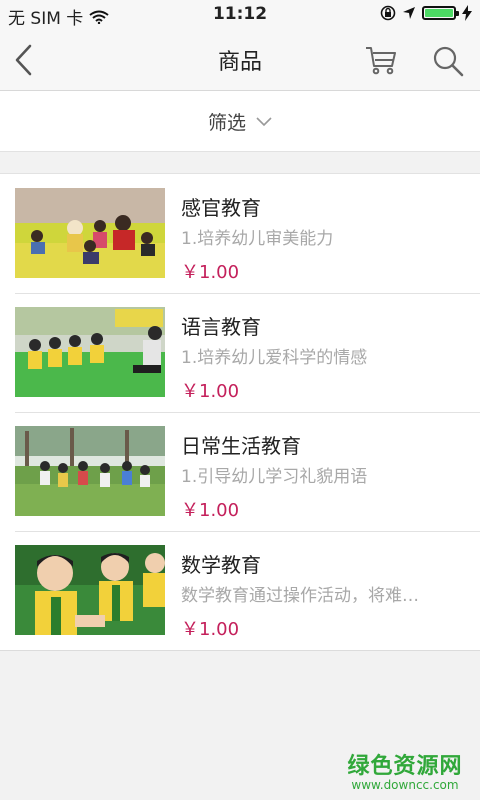 This screenshot has width=480, height=800. What do you see at coordinates (457, 13) in the screenshot?
I see `battery-cap` at bounding box center [457, 13].